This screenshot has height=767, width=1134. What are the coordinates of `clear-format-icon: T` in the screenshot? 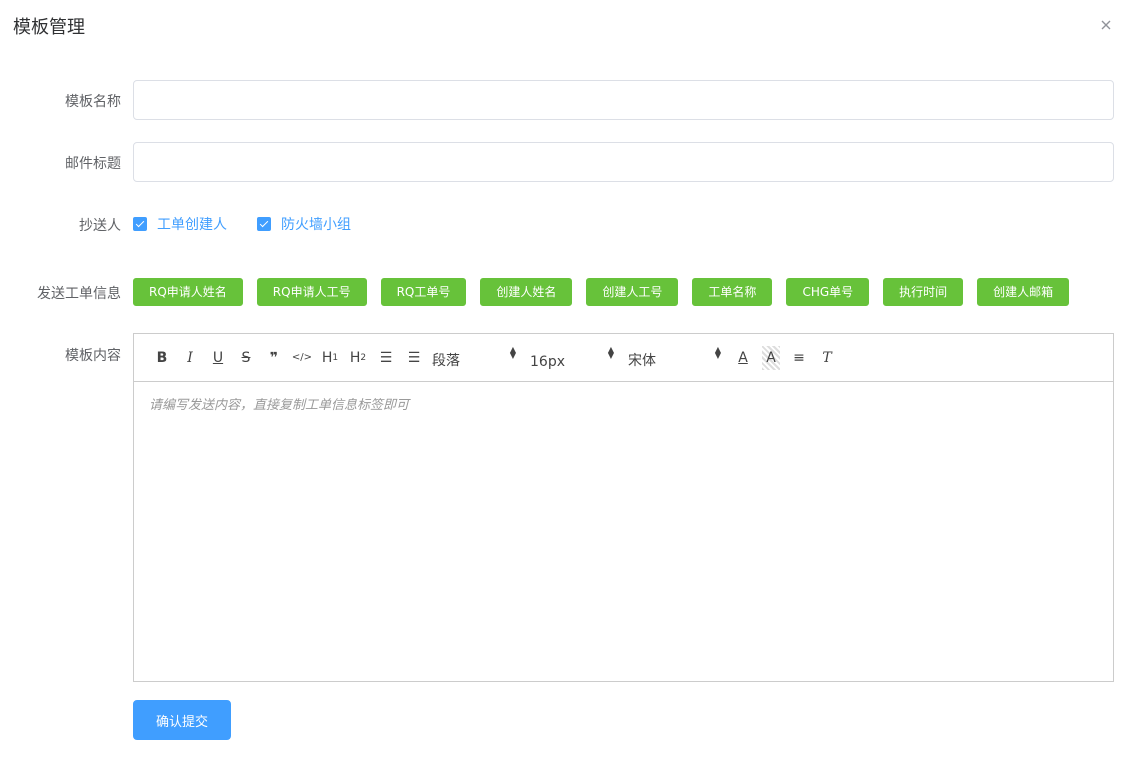 It's located at (827, 358).